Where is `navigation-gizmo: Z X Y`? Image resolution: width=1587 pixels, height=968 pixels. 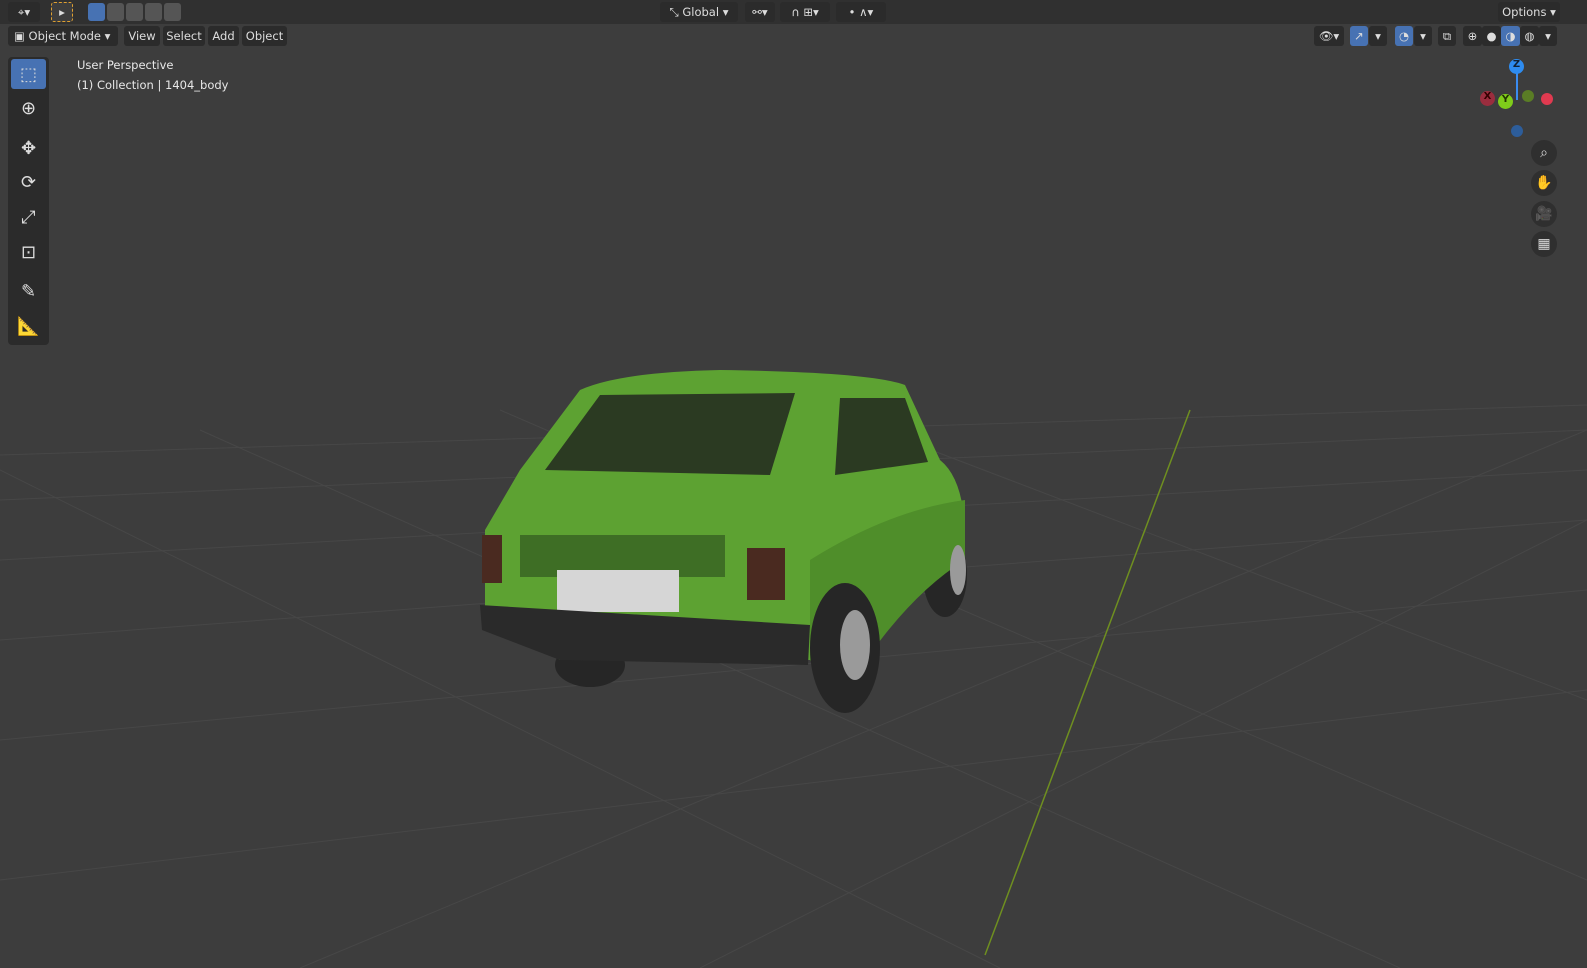
navigation-gizmo: Z X Y is located at coordinates (1517, 97).